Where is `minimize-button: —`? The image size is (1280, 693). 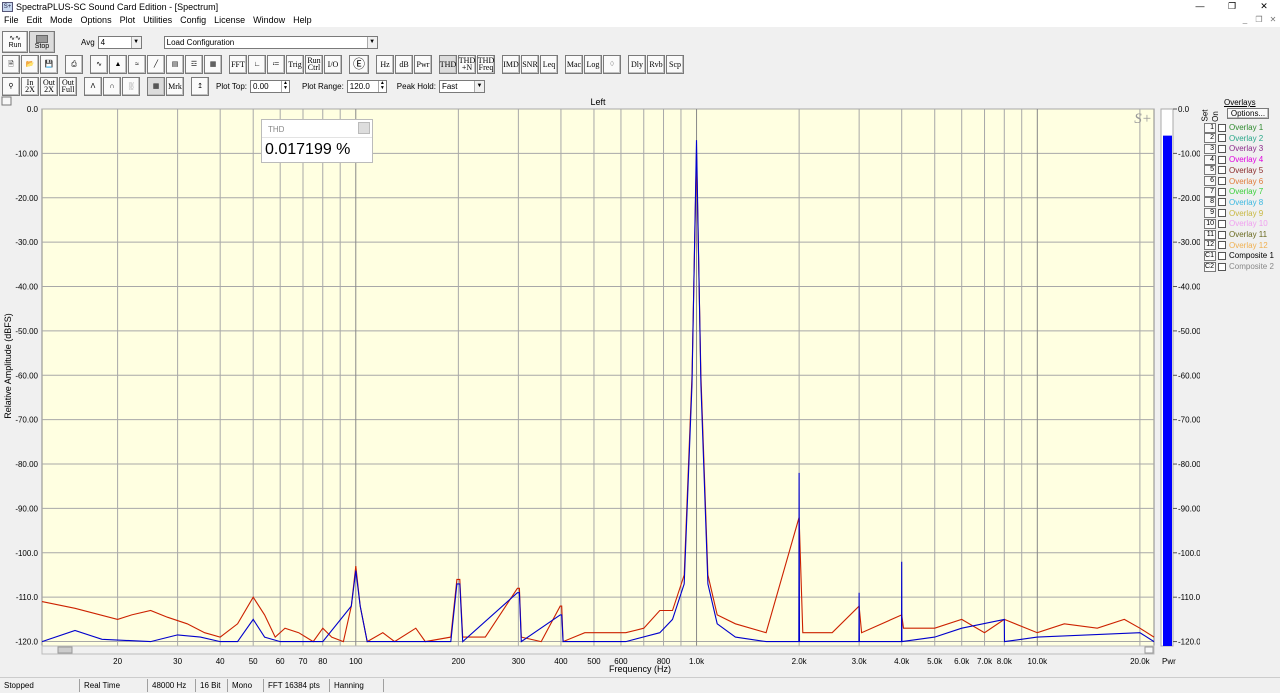
minimize-button: — is located at coordinates (1200, 6).